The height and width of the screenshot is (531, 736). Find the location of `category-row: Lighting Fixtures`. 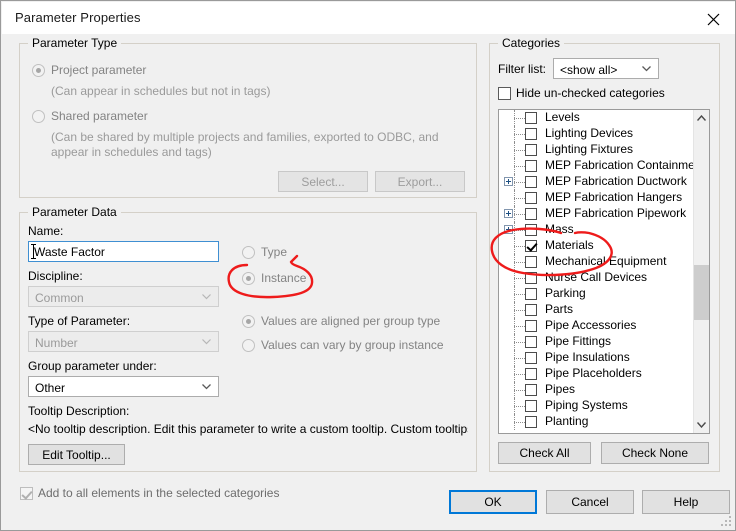

category-row: Lighting Fixtures is located at coordinates (597, 150).